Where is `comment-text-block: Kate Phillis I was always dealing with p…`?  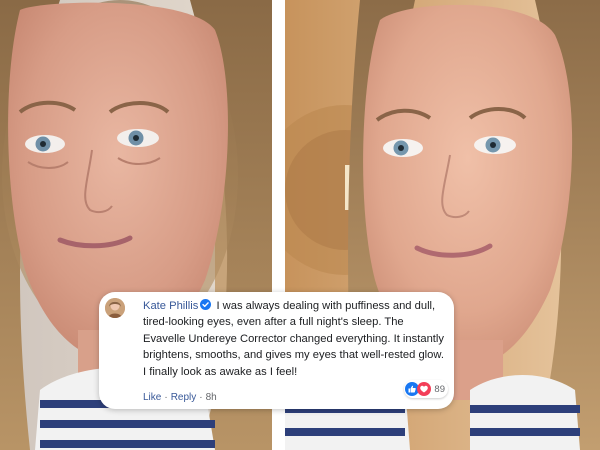 comment-text-block: Kate Phillis I was always dealing with p… is located at coordinates (294, 339).